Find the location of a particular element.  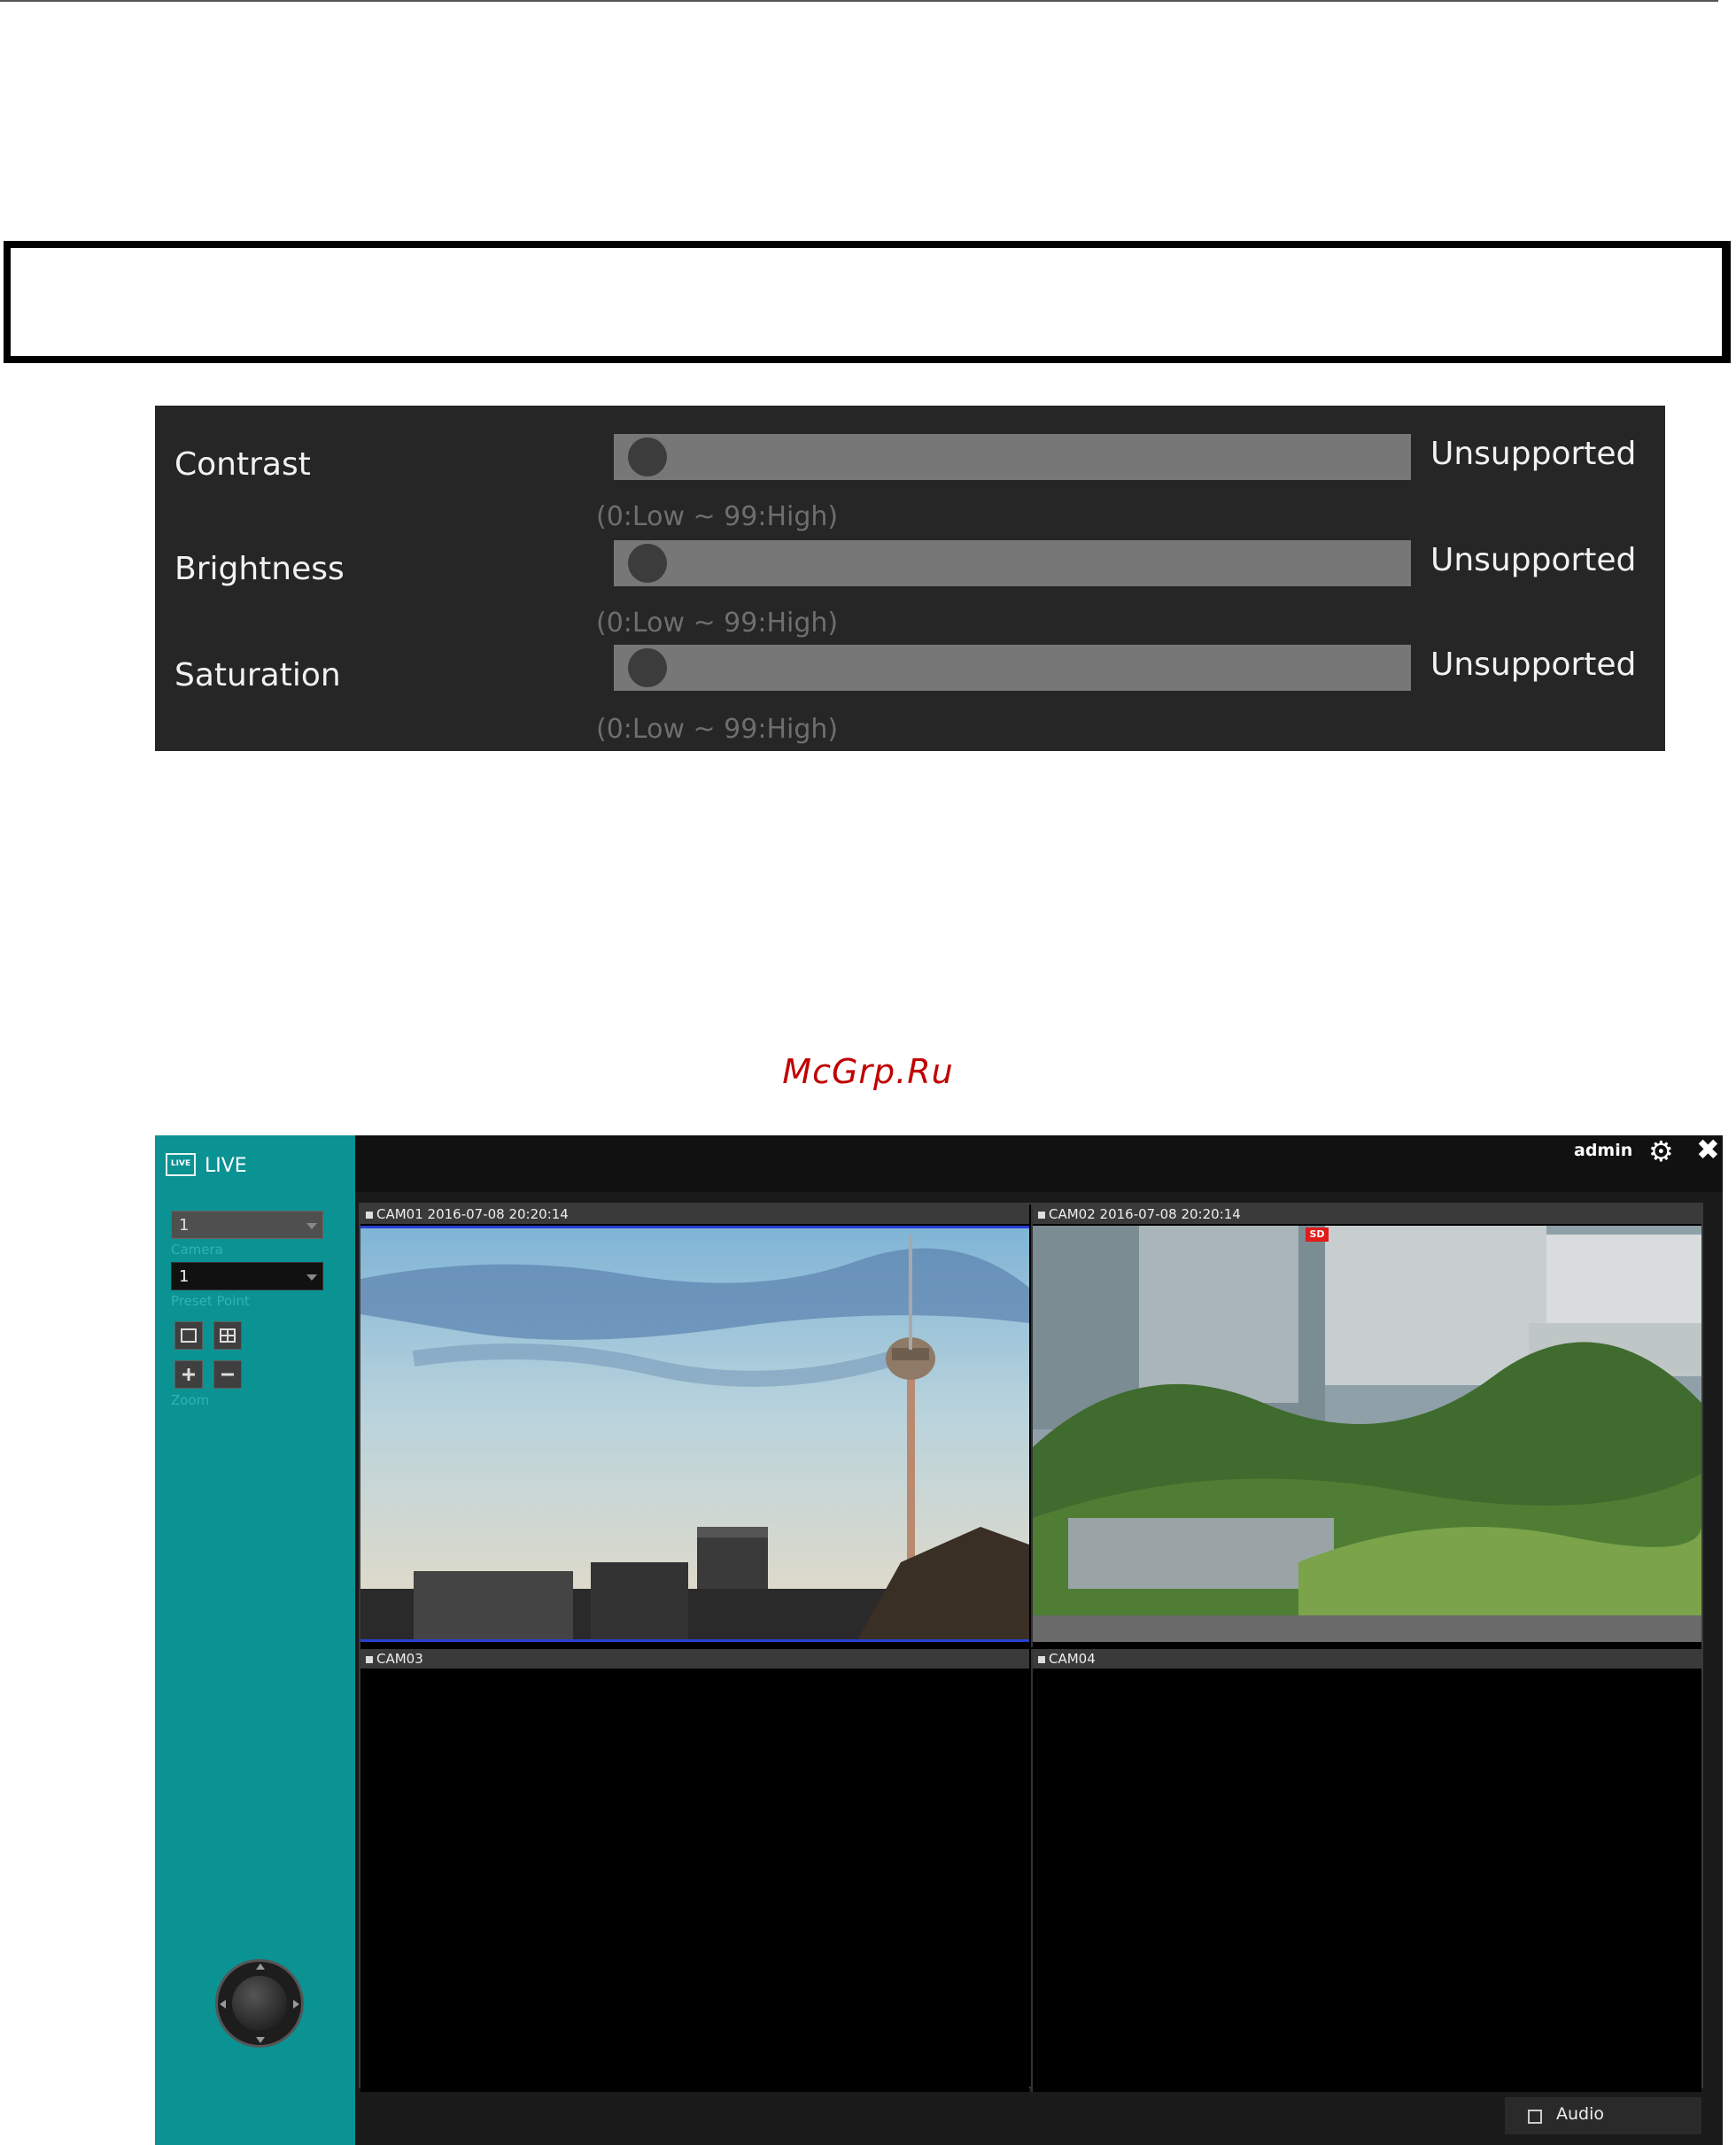

quad-layout-icon is located at coordinates (228, 1335).